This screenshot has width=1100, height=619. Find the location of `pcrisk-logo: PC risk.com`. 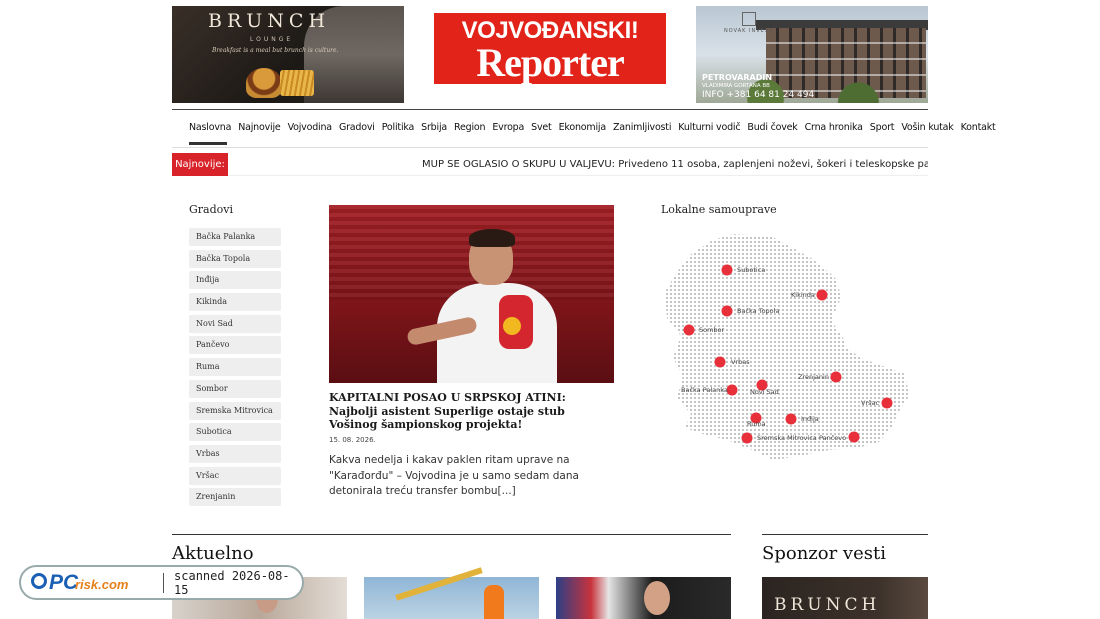

pcrisk-logo: PC risk.com is located at coordinates (92, 583).